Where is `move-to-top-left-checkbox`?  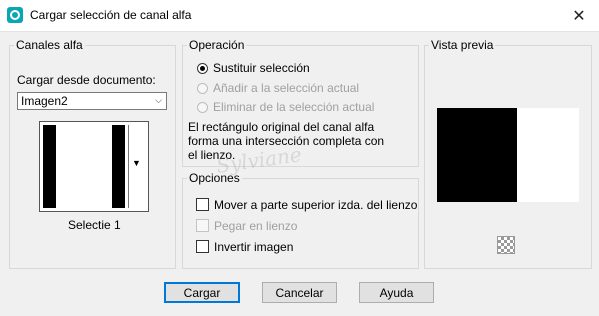
move-to-top-left-checkbox is located at coordinates (202, 204).